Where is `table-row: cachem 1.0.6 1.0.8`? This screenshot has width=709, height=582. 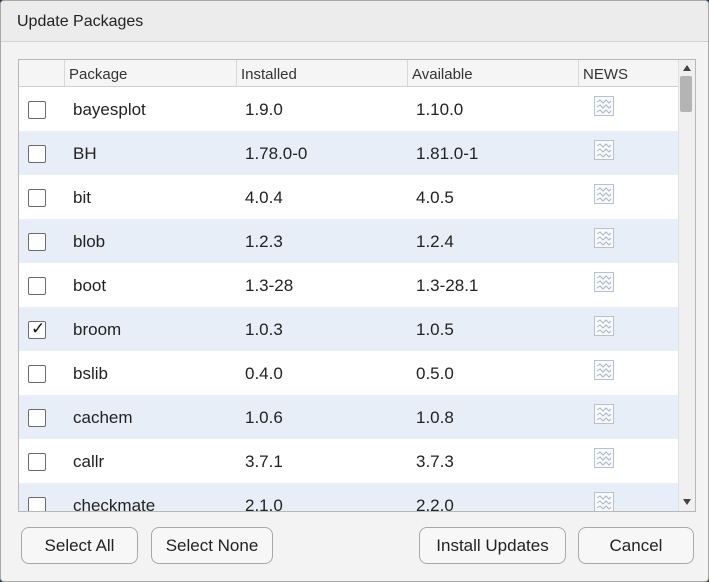 table-row: cachem 1.0.6 1.0.8 is located at coordinates (348, 417).